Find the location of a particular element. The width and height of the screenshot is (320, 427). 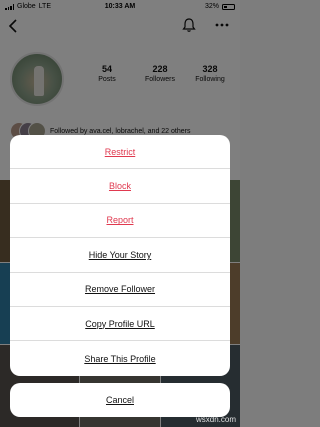

restrict-button: Restrict is located at coordinates (120, 152).